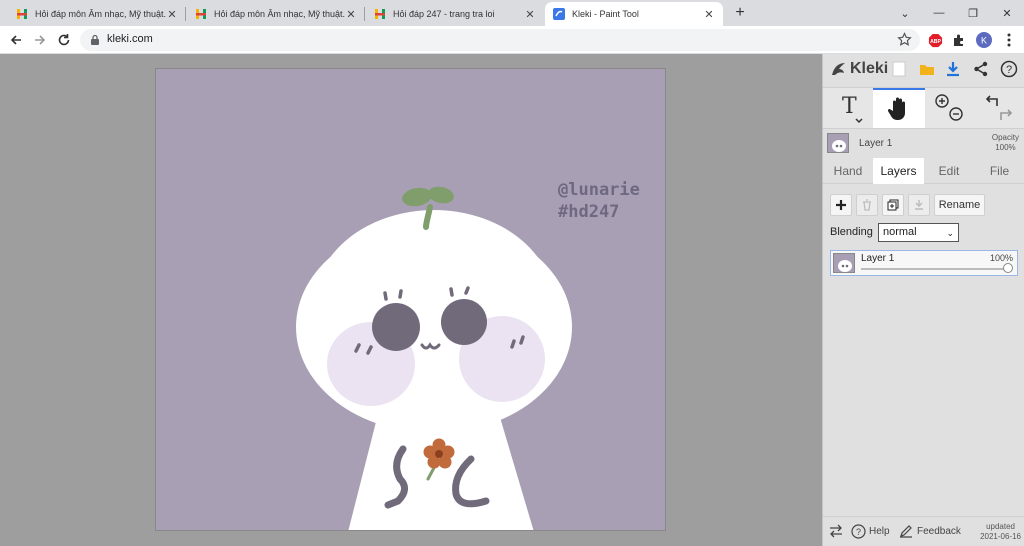  Describe the element at coordinates (936, 269) in the screenshot. I see `layer-opacity-slider` at that location.